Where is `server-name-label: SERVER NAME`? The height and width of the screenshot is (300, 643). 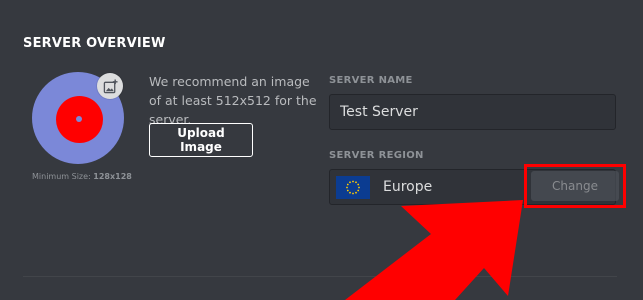
server-name-label: SERVER NAME is located at coordinates (371, 80).